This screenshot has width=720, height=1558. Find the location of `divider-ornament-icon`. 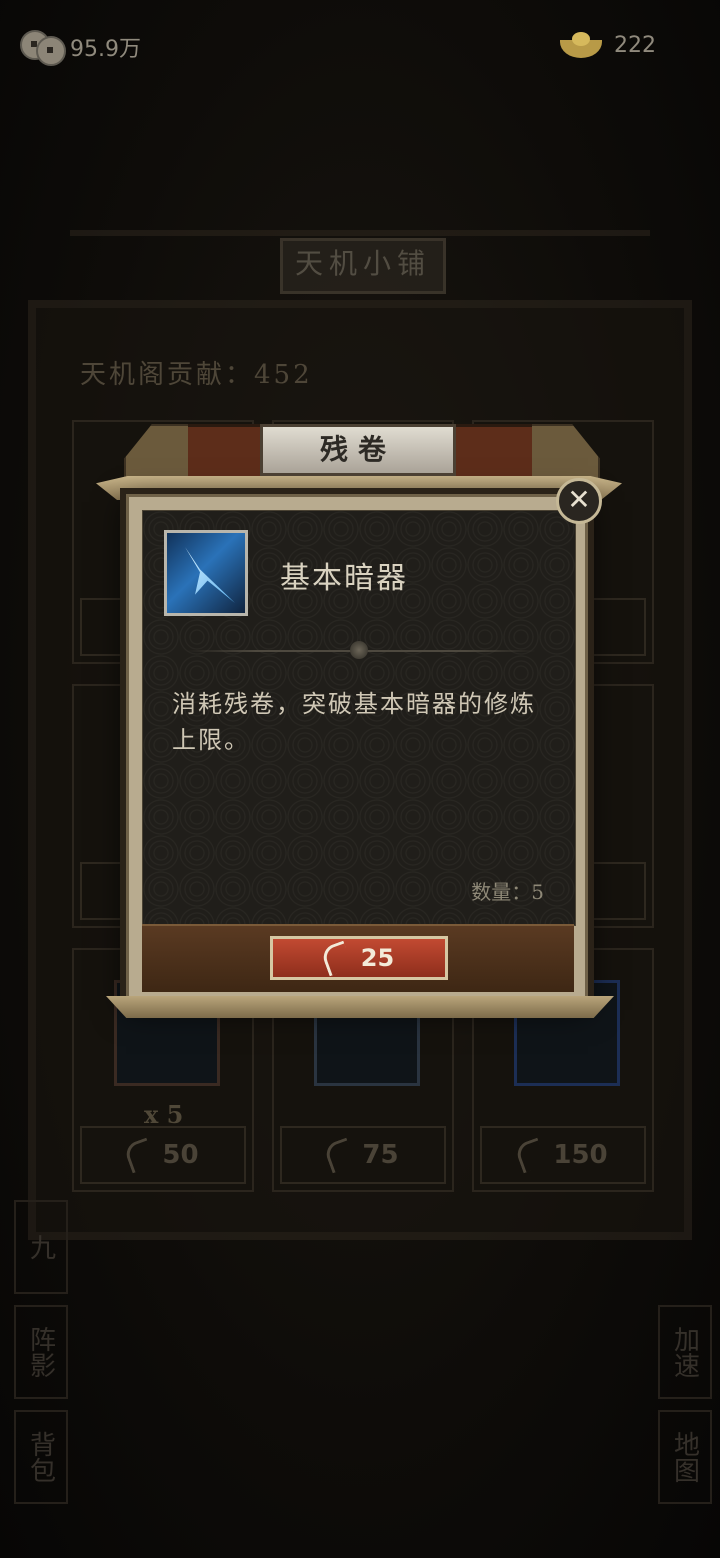

divider-ornament-icon is located at coordinates (359, 650).